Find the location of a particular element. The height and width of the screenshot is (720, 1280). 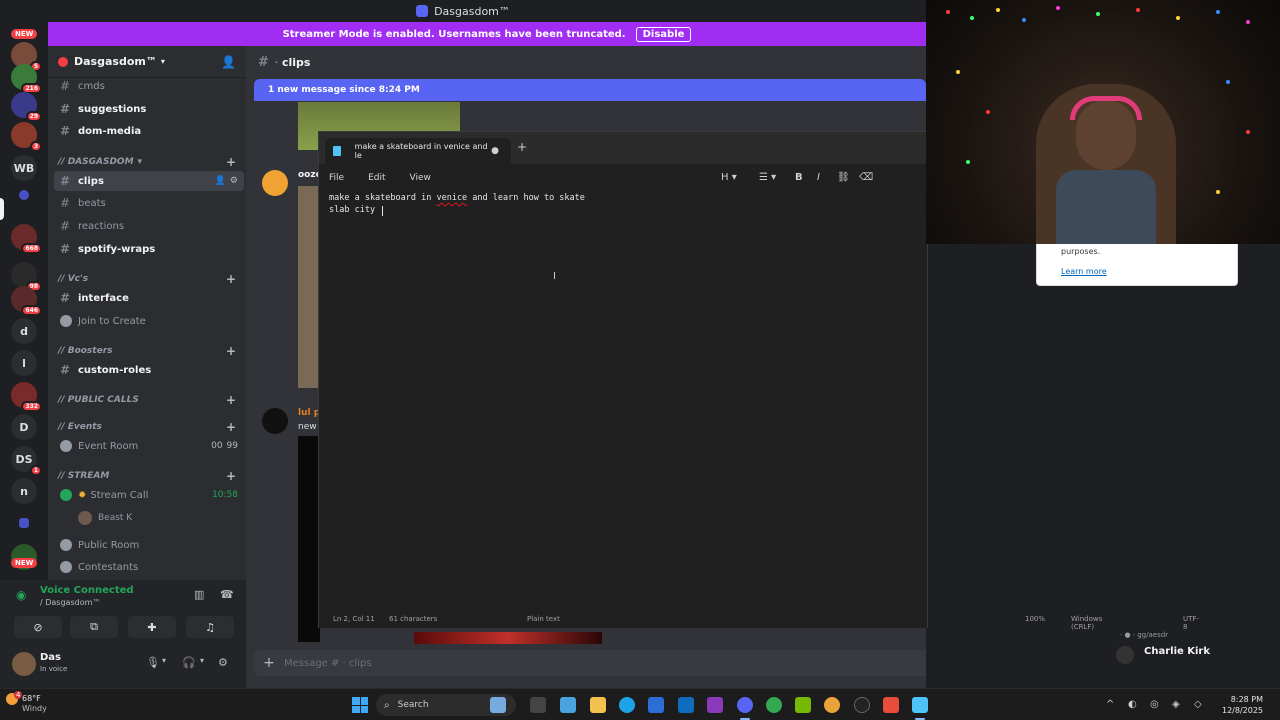

channel-join-to-create: Join to Create is located at coordinates (149, 321).